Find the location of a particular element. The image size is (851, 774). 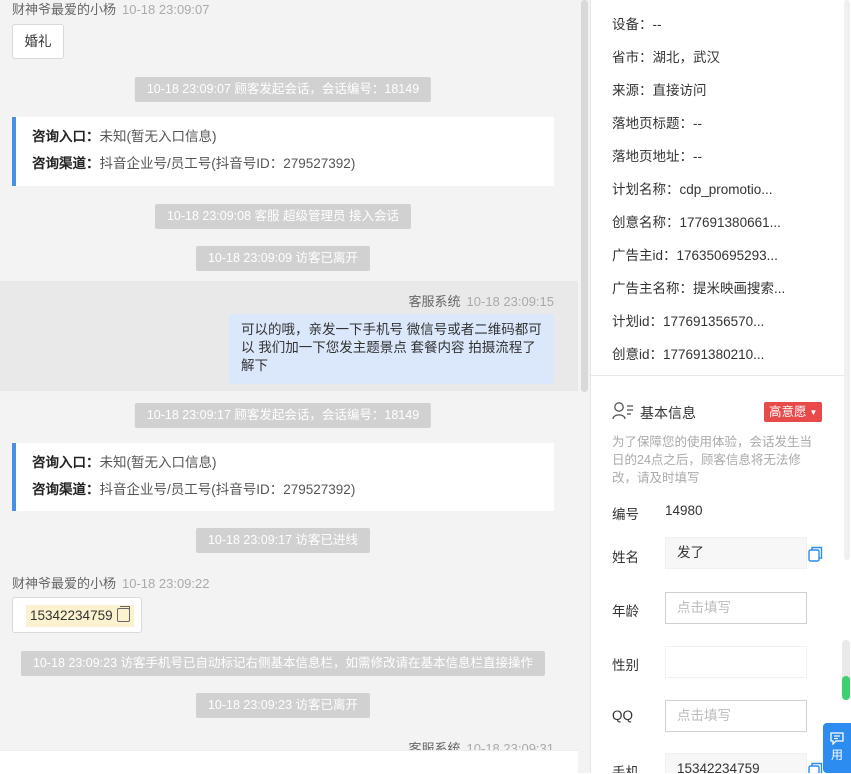

section-divider is located at coordinates (718, 375).